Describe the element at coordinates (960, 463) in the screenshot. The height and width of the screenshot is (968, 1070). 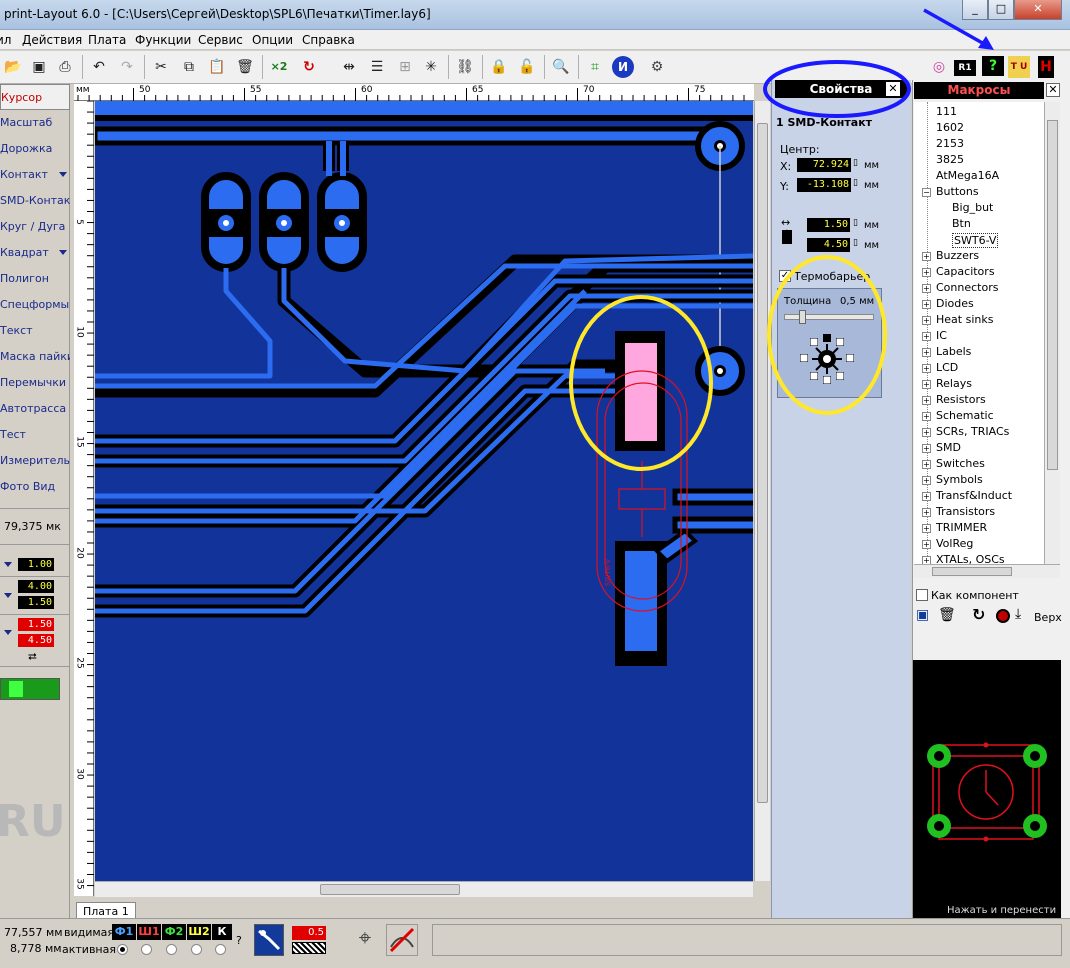
I see `macro-tree-item: Switches` at that location.